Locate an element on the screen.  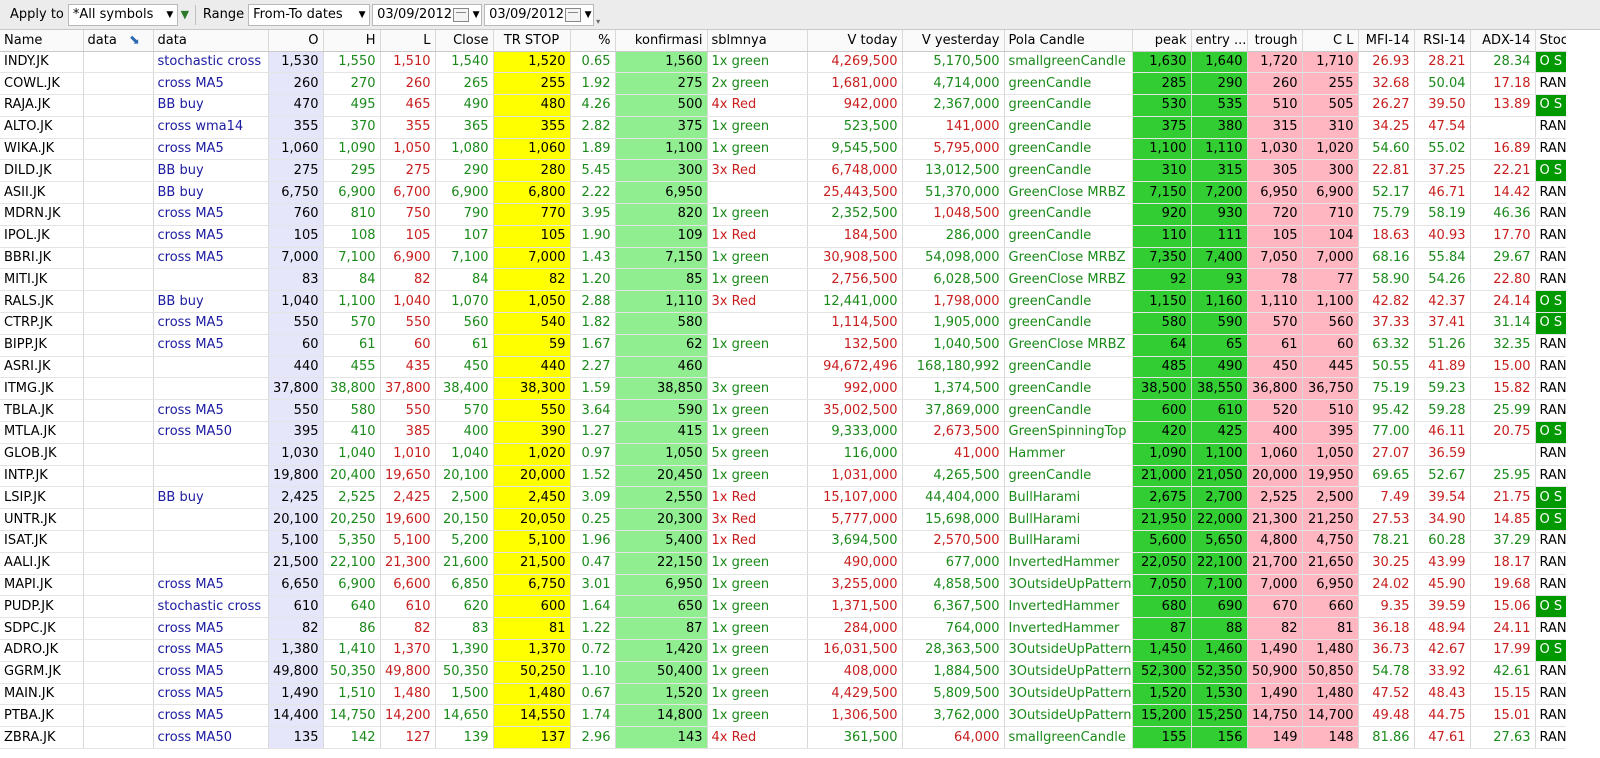
cell-cl: 310 is located at coordinates (1330, 127).